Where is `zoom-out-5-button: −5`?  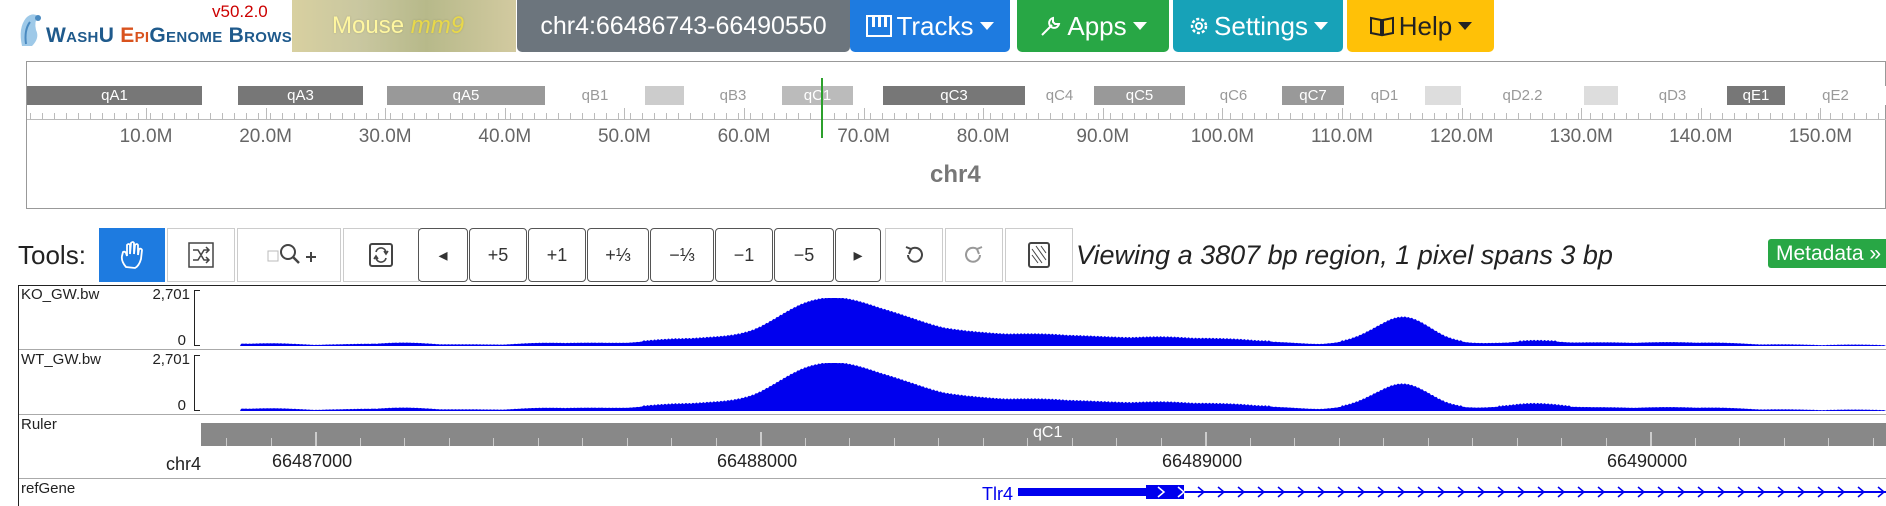 zoom-out-5-button: −5 is located at coordinates (804, 255).